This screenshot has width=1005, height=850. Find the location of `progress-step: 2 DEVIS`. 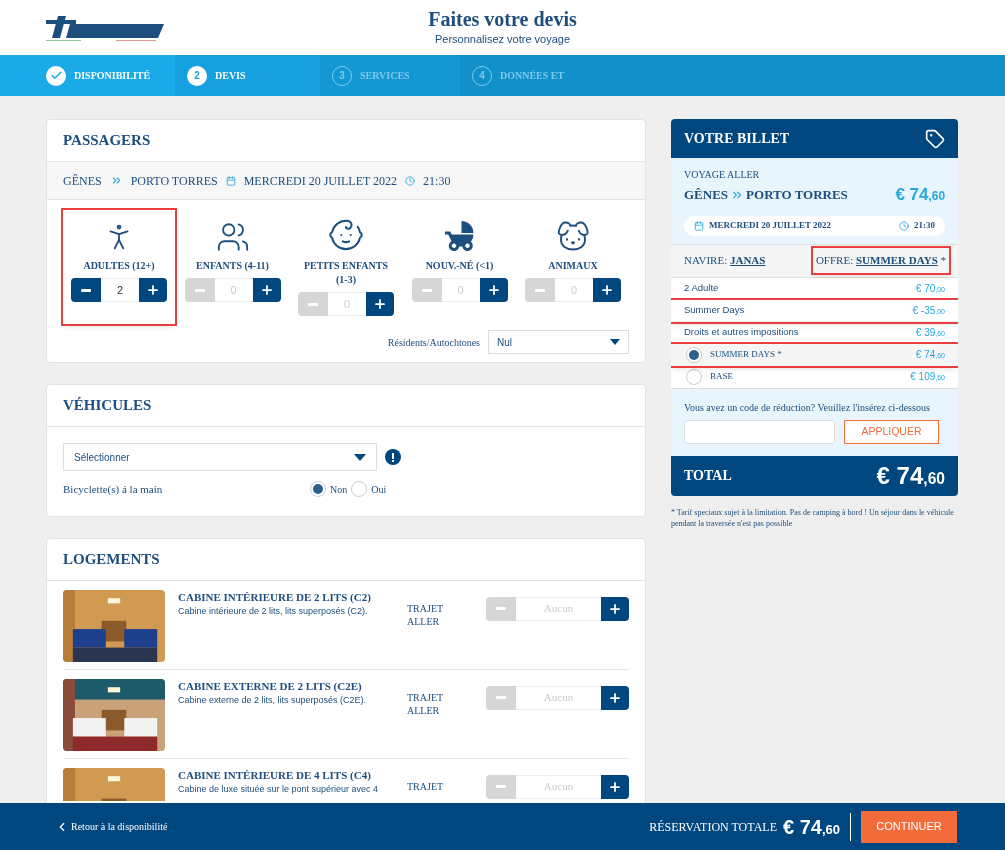

progress-step: 2 DEVIS is located at coordinates (247, 75).